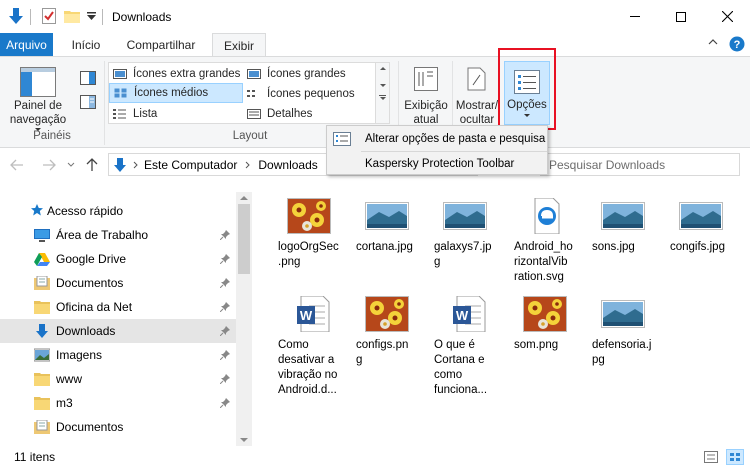 The height and width of the screenshot is (469, 750). I want to click on file-name-line: som.png, so click(536, 345).